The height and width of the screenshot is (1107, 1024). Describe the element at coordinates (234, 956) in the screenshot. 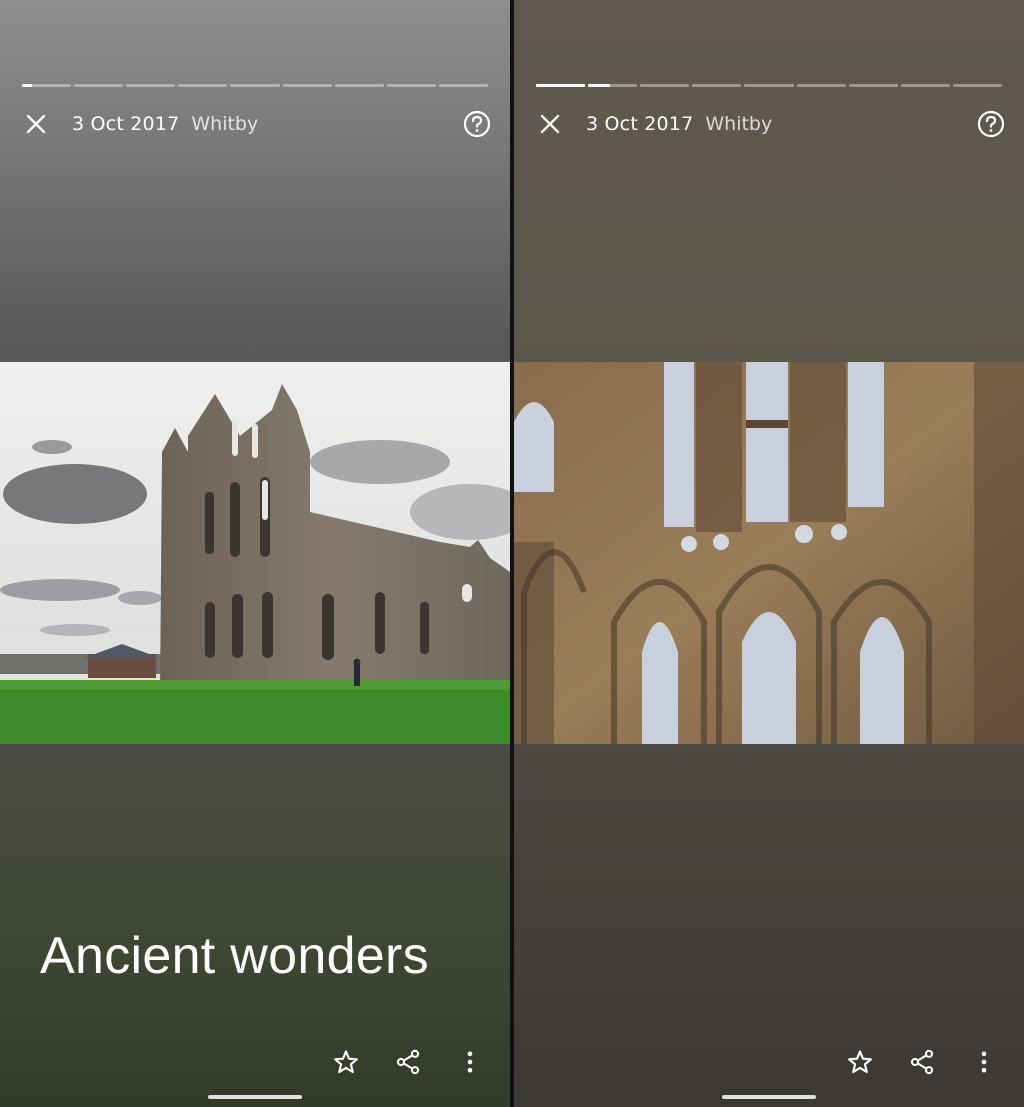

I see `story-title: Ancient wonders` at that location.